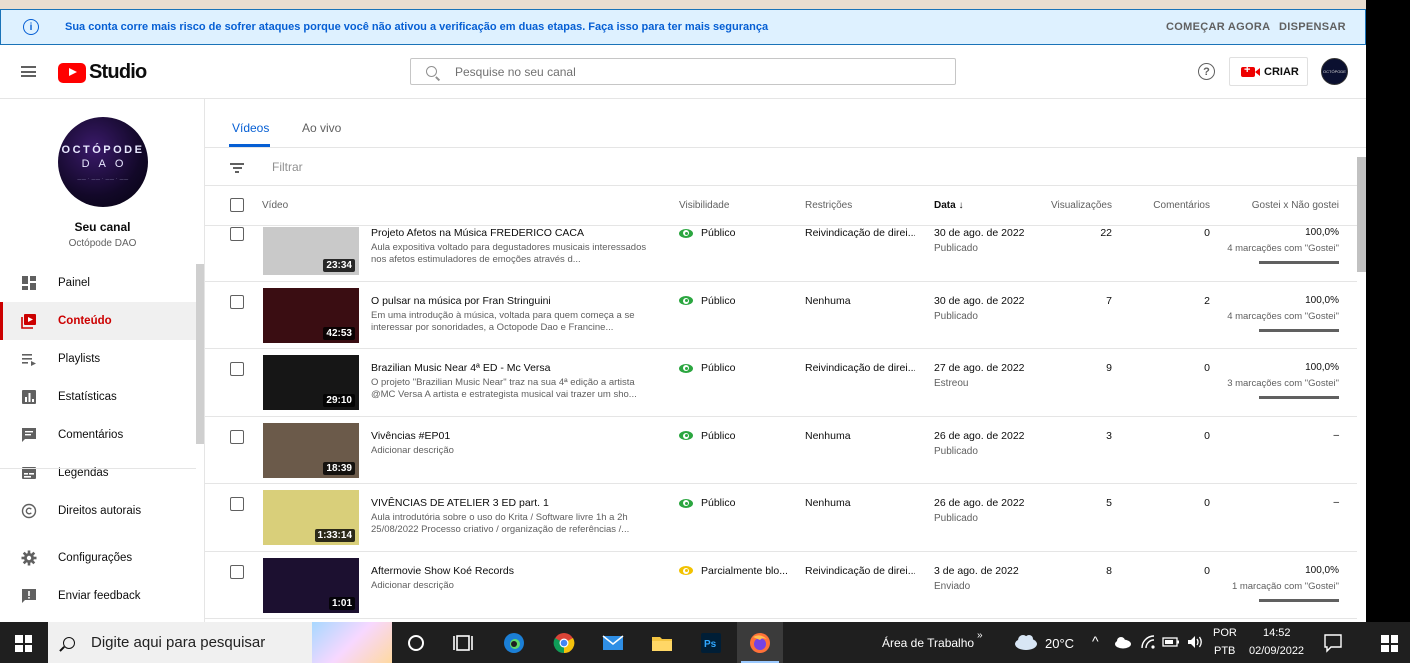 The width and height of the screenshot is (1410, 663). What do you see at coordinates (98, 359) in the screenshot?
I see `sidebar-item-playlists: Playlists` at bounding box center [98, 359].